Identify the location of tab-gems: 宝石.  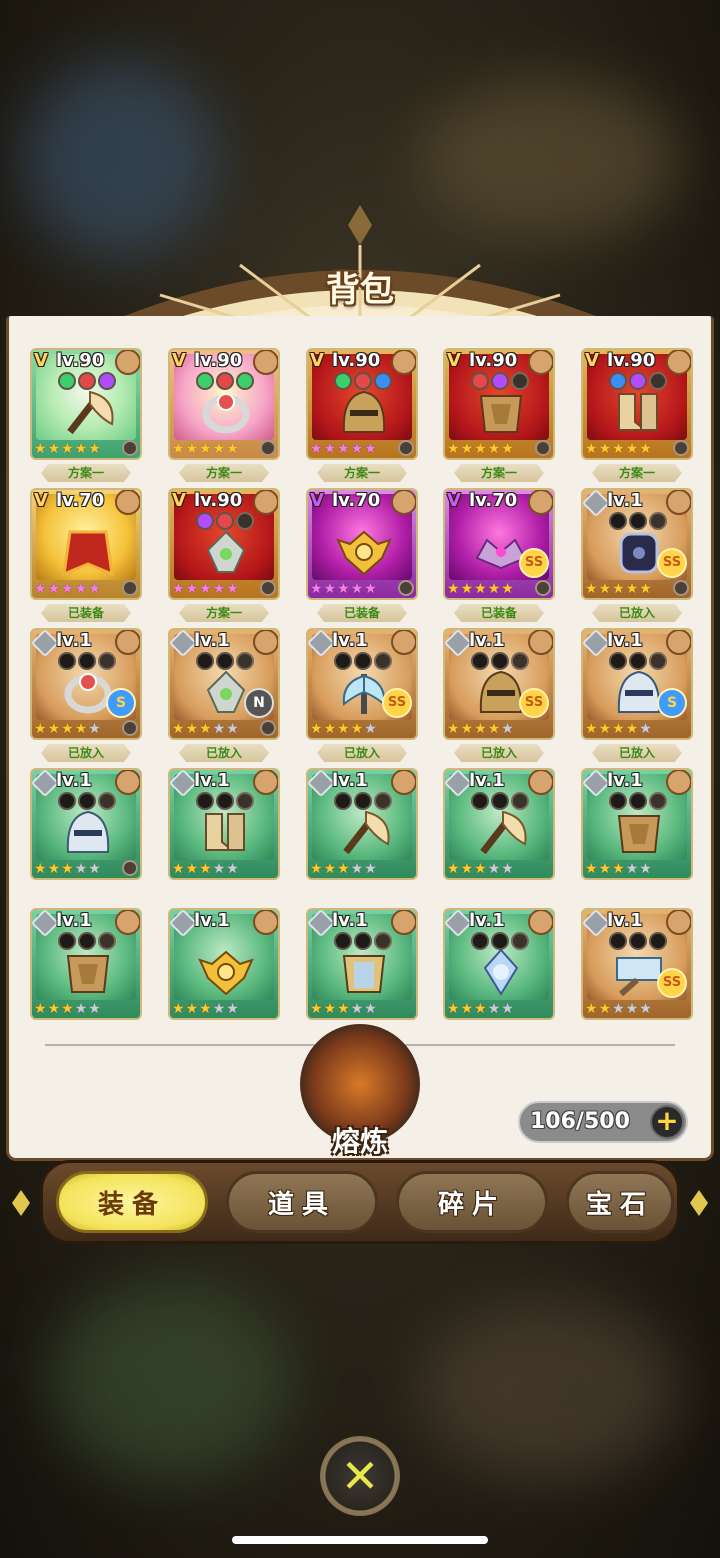
(620, 1202).